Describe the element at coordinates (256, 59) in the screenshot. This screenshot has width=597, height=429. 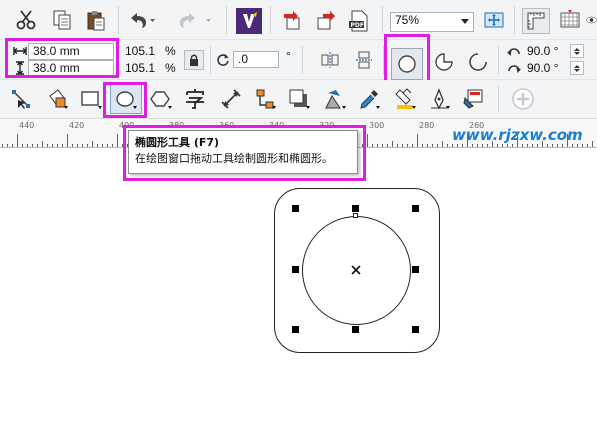
I see `rotation-angle-field: .0` at that location.